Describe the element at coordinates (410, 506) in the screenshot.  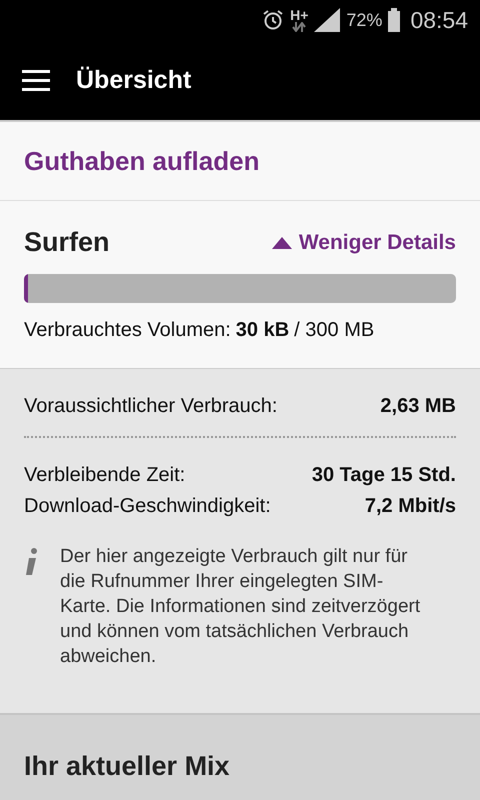
I see `detail-value: 7,2 Mbit/s` at that location.